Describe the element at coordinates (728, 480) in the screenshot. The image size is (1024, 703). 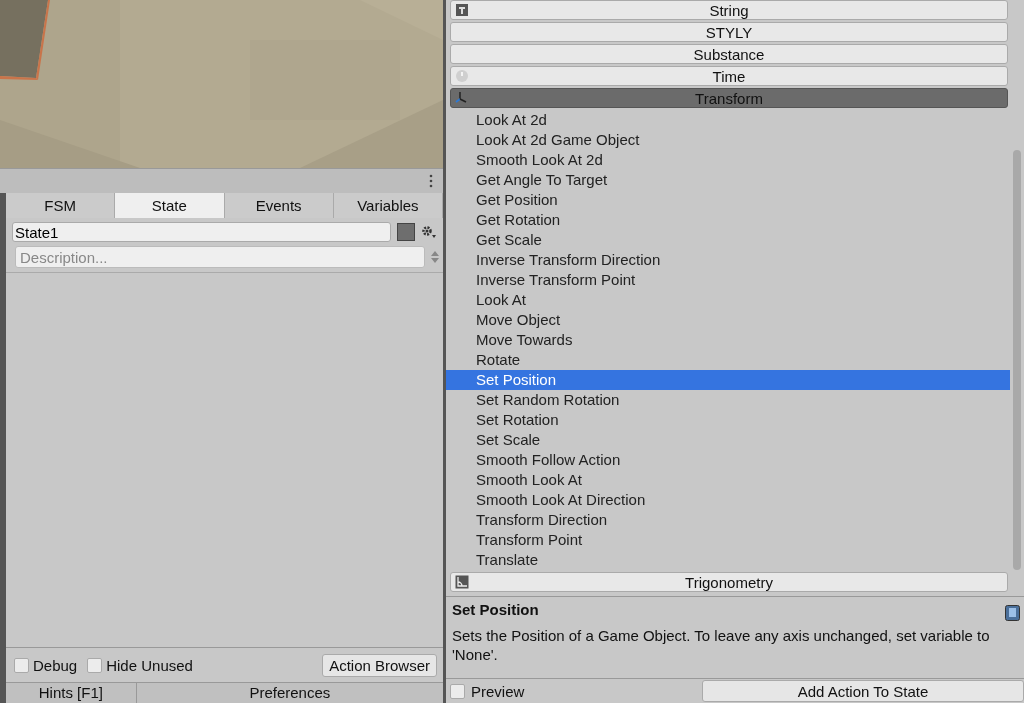
I see `action-item: Smooth Look At` at that location.